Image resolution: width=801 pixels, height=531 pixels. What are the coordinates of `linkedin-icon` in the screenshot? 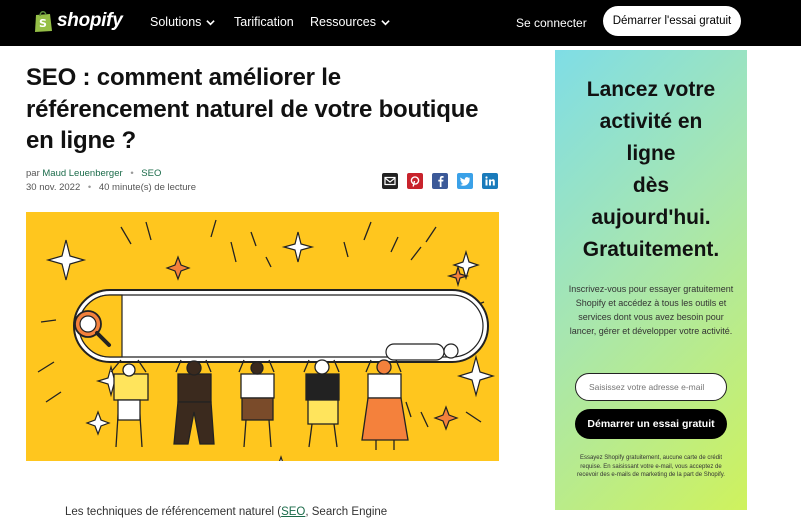 It's located at (490, 181).